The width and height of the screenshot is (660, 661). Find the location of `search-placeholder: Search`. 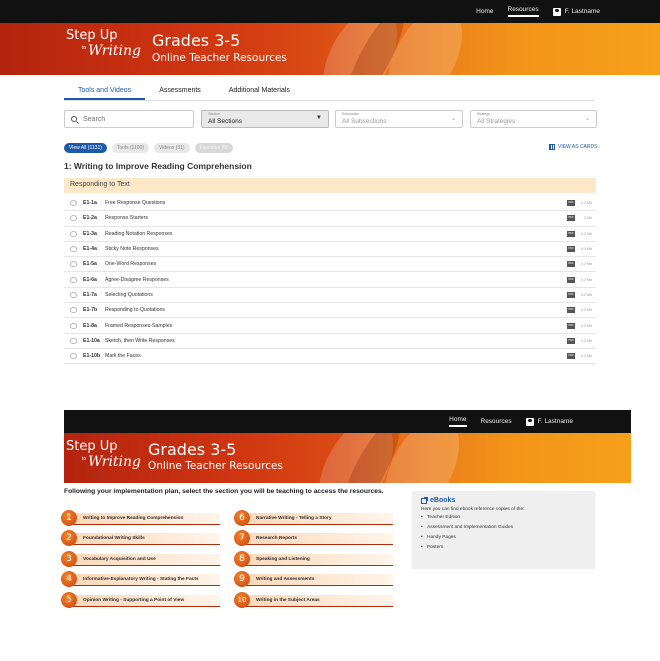

search-placeholder: Search is located at coordinates (94, 119).